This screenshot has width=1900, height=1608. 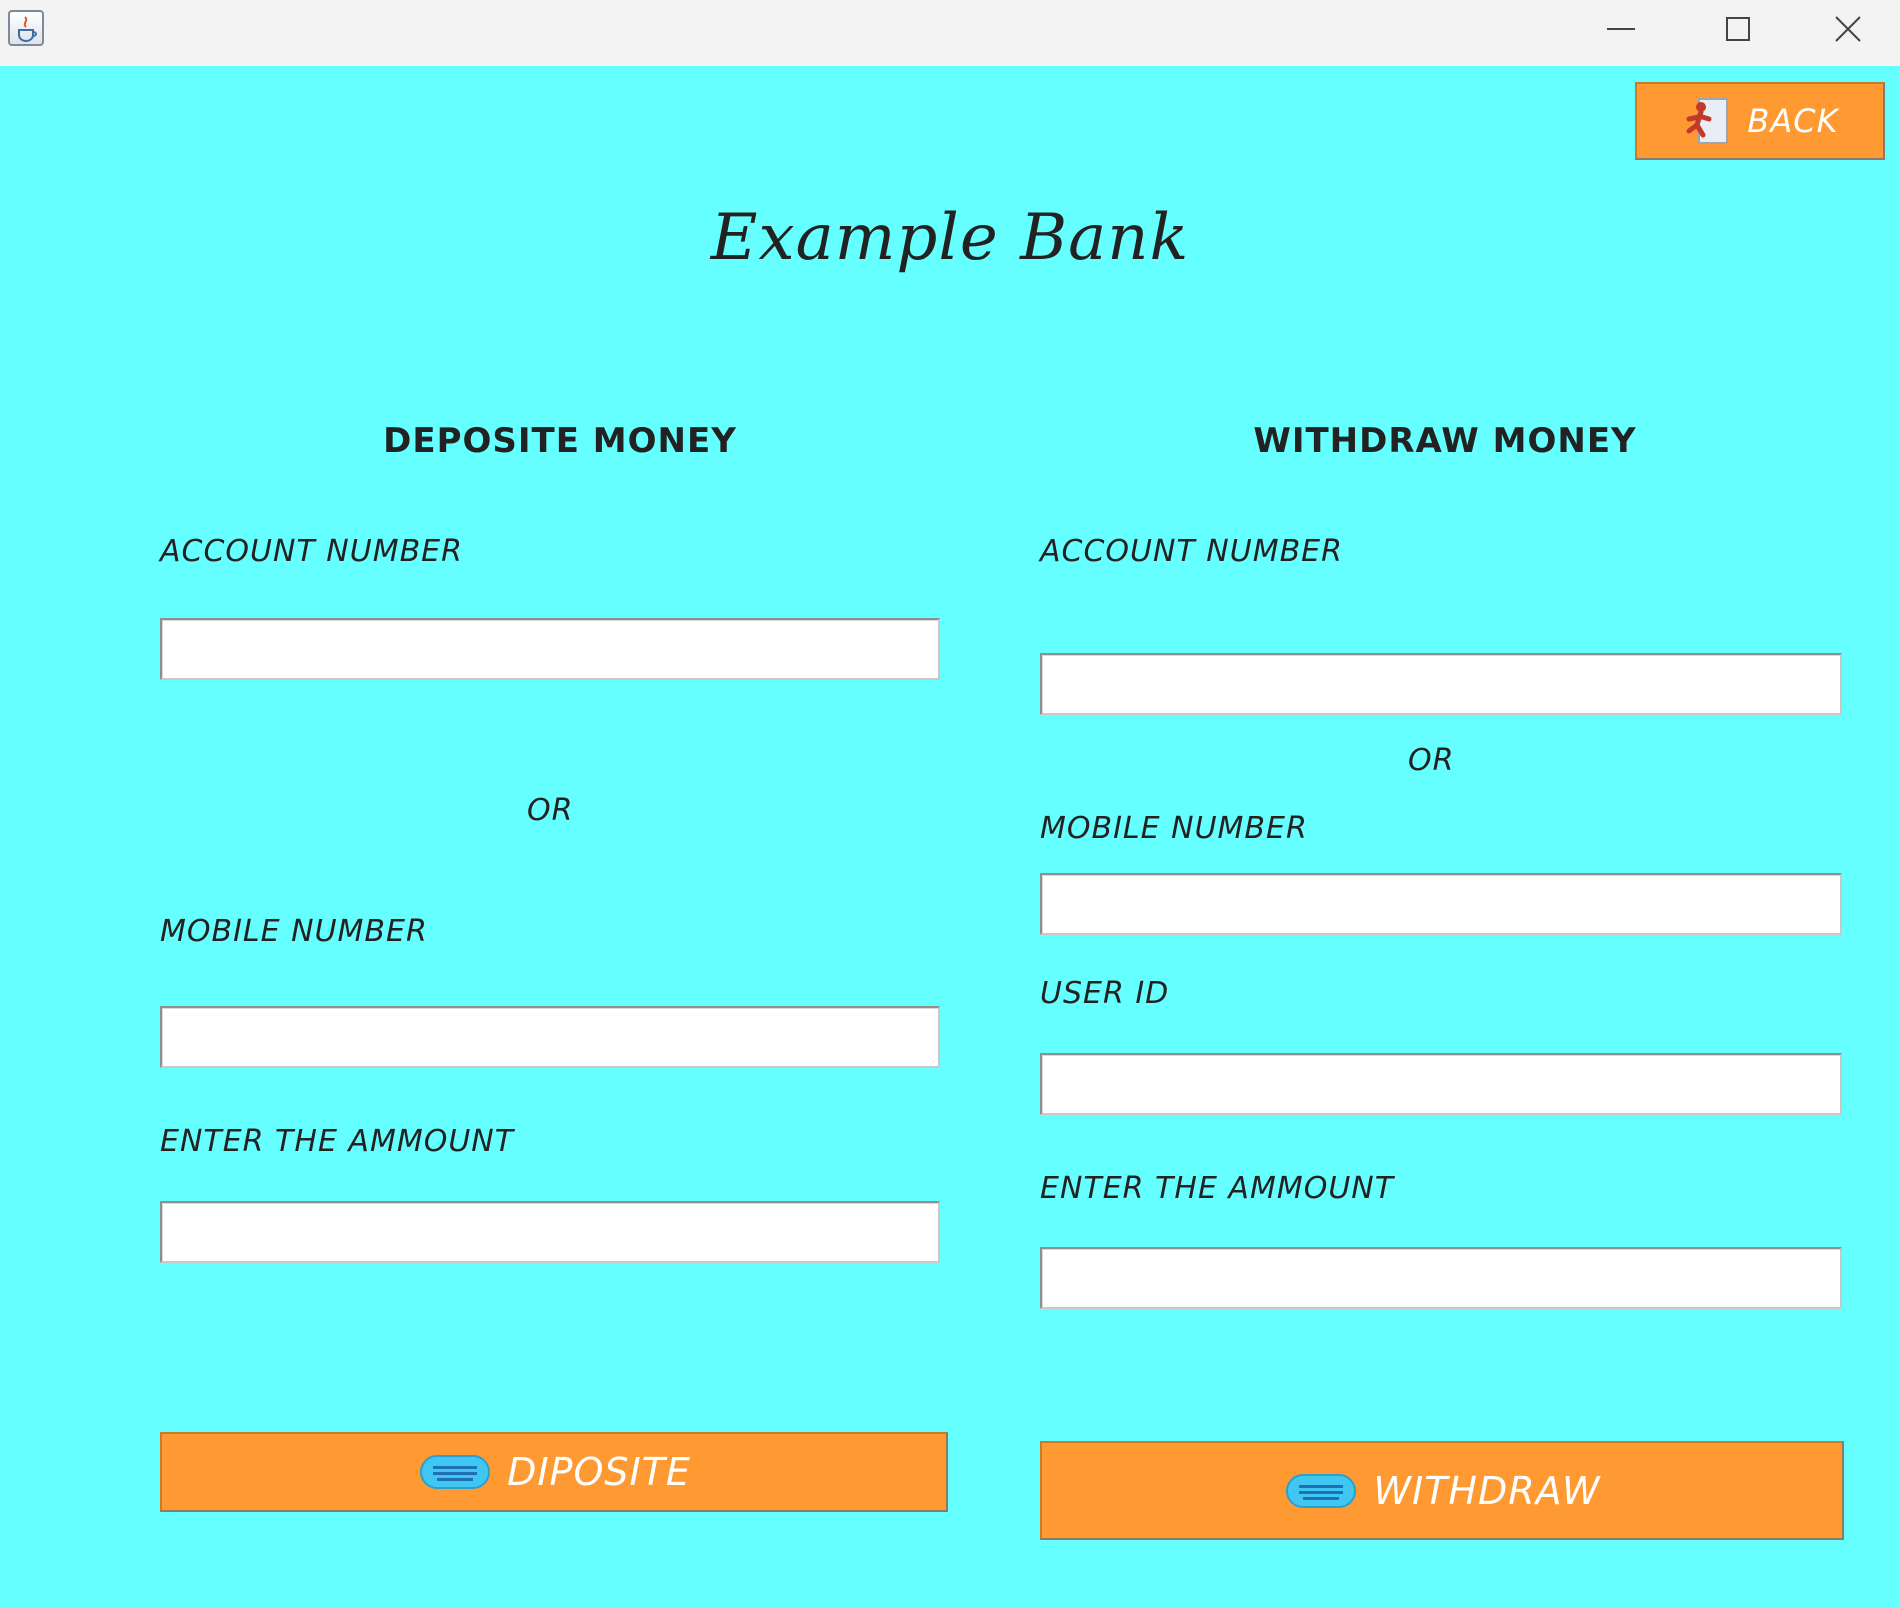 I want to click on minimize-button, so click(x=1621, y=29).